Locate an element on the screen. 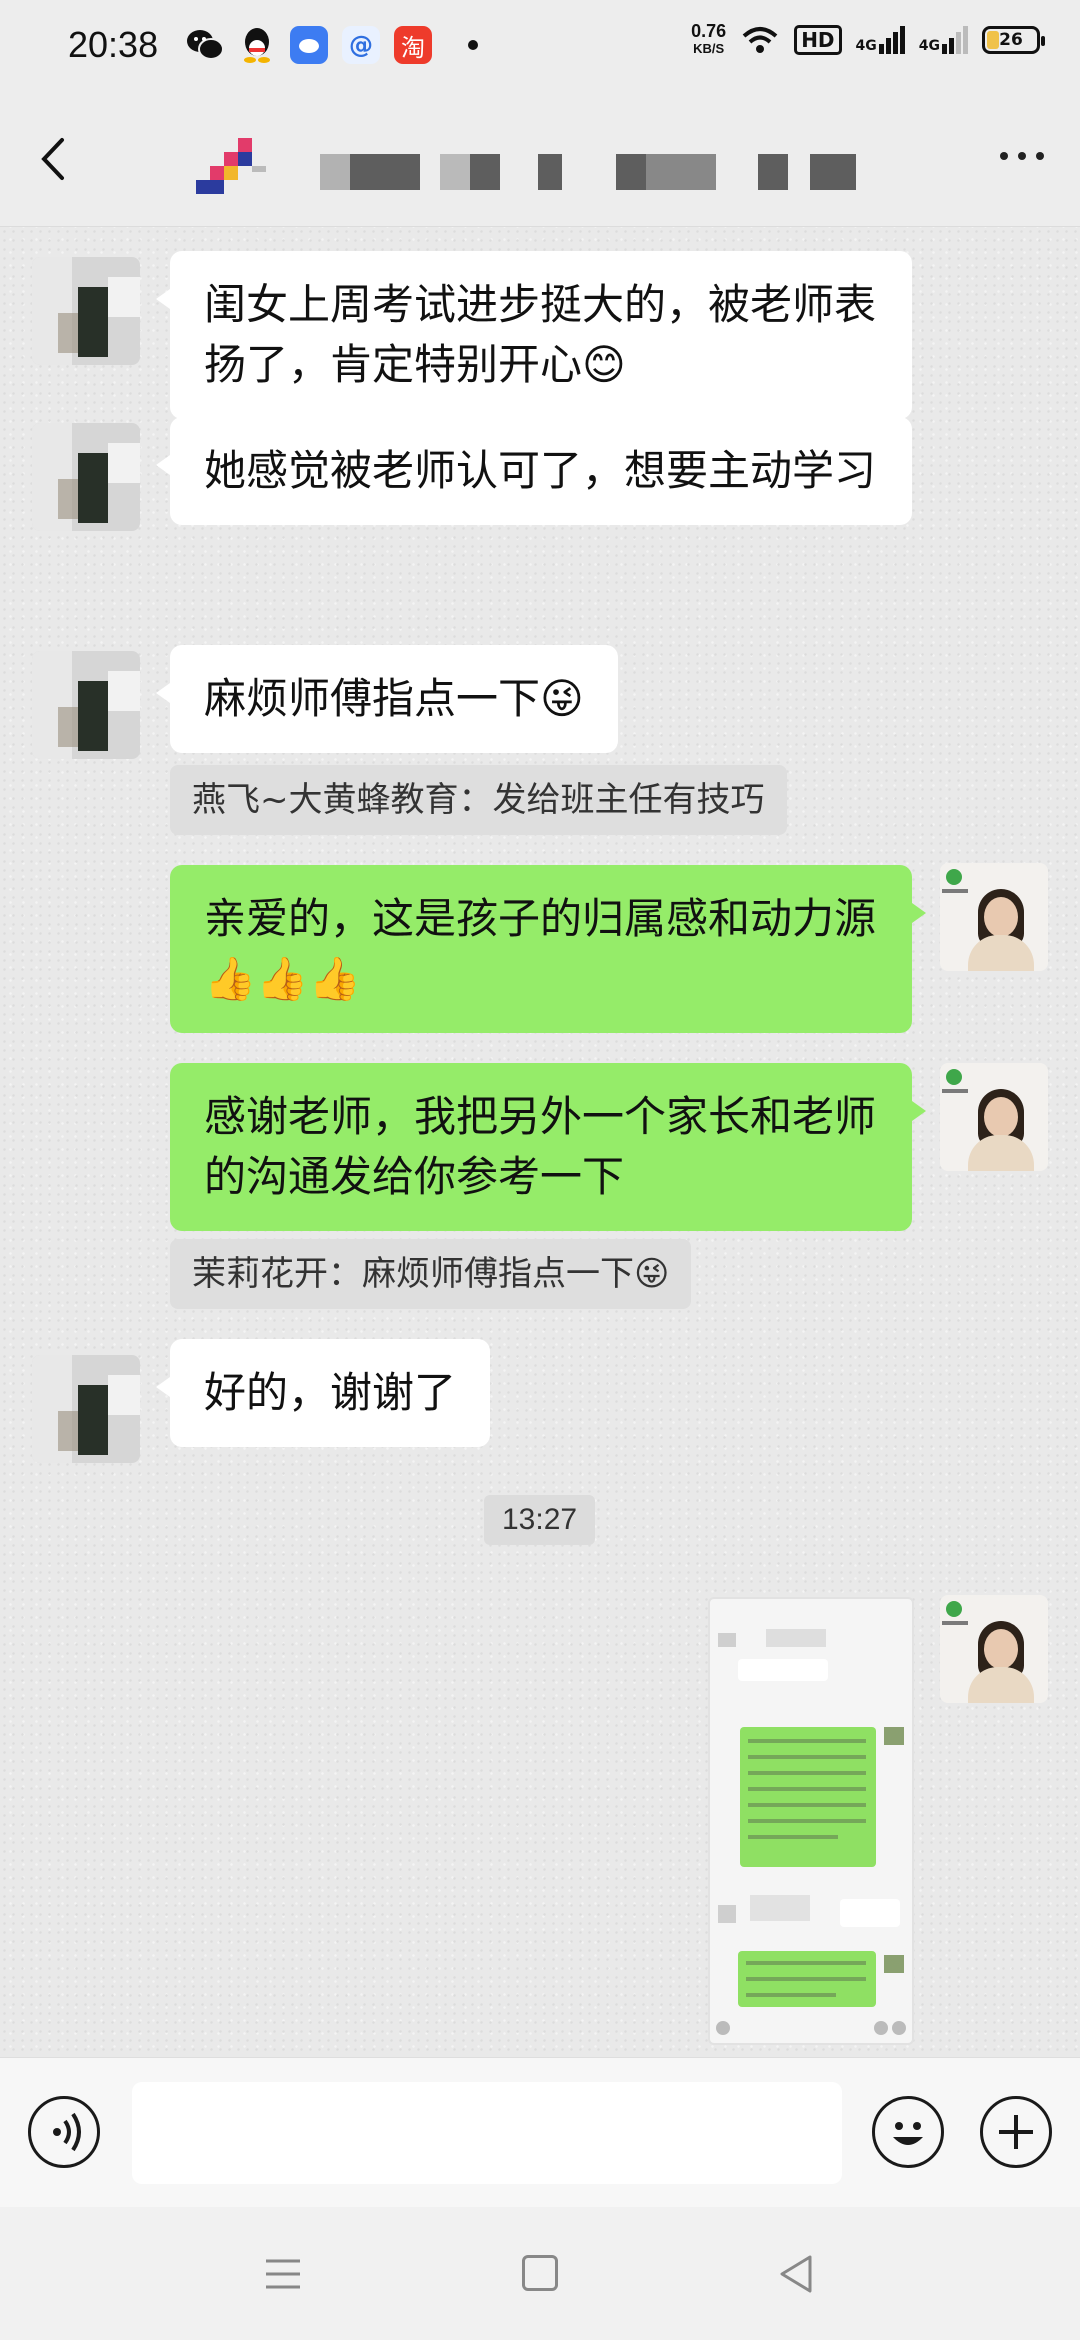 The width and height of the screenshot is (1080, 2340). input-bar is located at coordinates (540, 2132).